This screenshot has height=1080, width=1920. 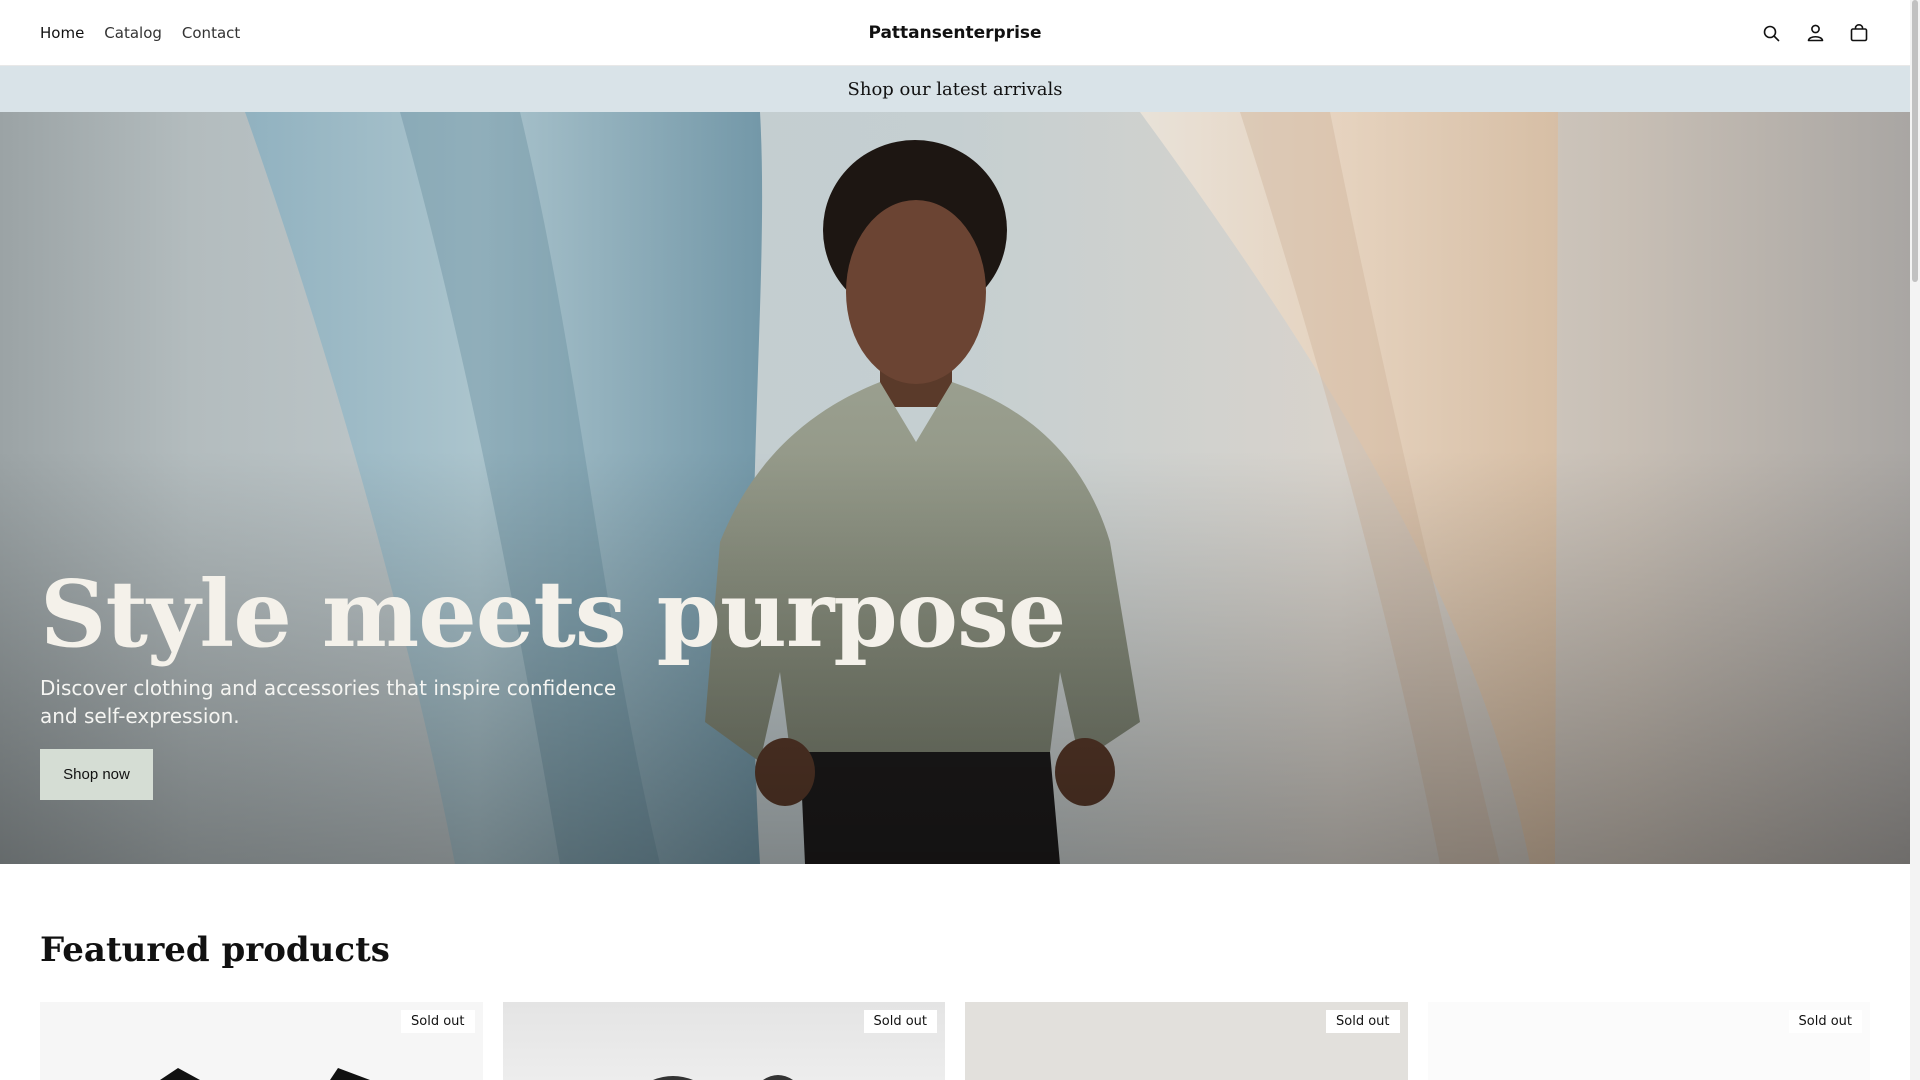 I want to click on search-icon, so click(x=1771, y=33).